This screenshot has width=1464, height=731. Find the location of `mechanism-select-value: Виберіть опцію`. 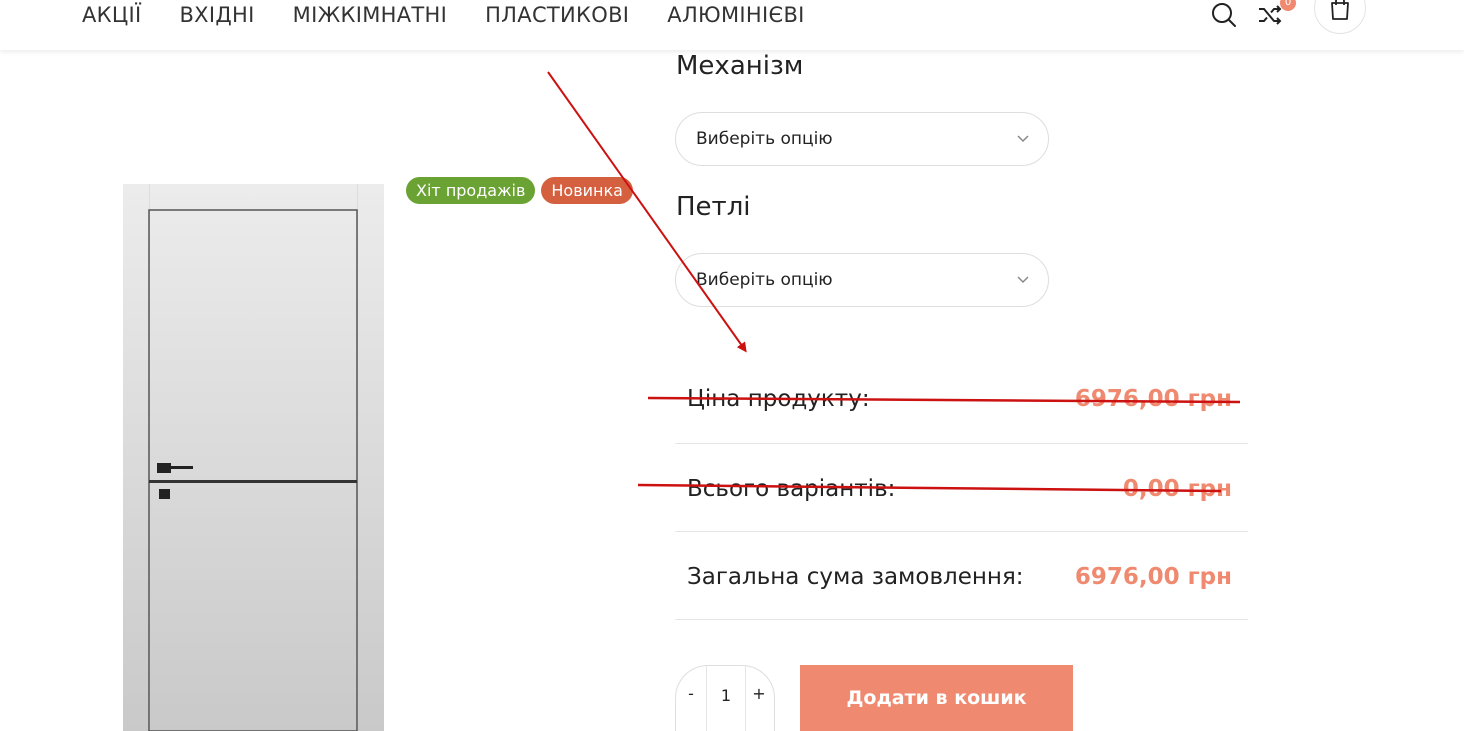

mechanism-select-value: Виберіть опцію is located at coordinates (764, 139).